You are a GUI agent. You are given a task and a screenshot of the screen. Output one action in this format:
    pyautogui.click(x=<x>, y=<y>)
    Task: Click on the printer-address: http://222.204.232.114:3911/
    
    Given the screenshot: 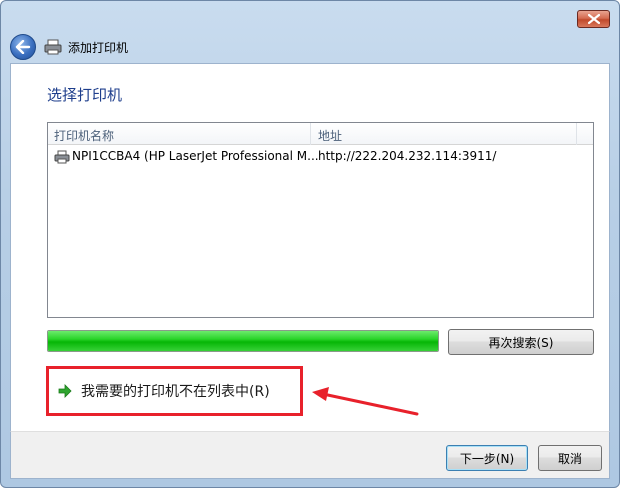 What is the action you would take?
    pyautogui.click(x=407, y=156)
    